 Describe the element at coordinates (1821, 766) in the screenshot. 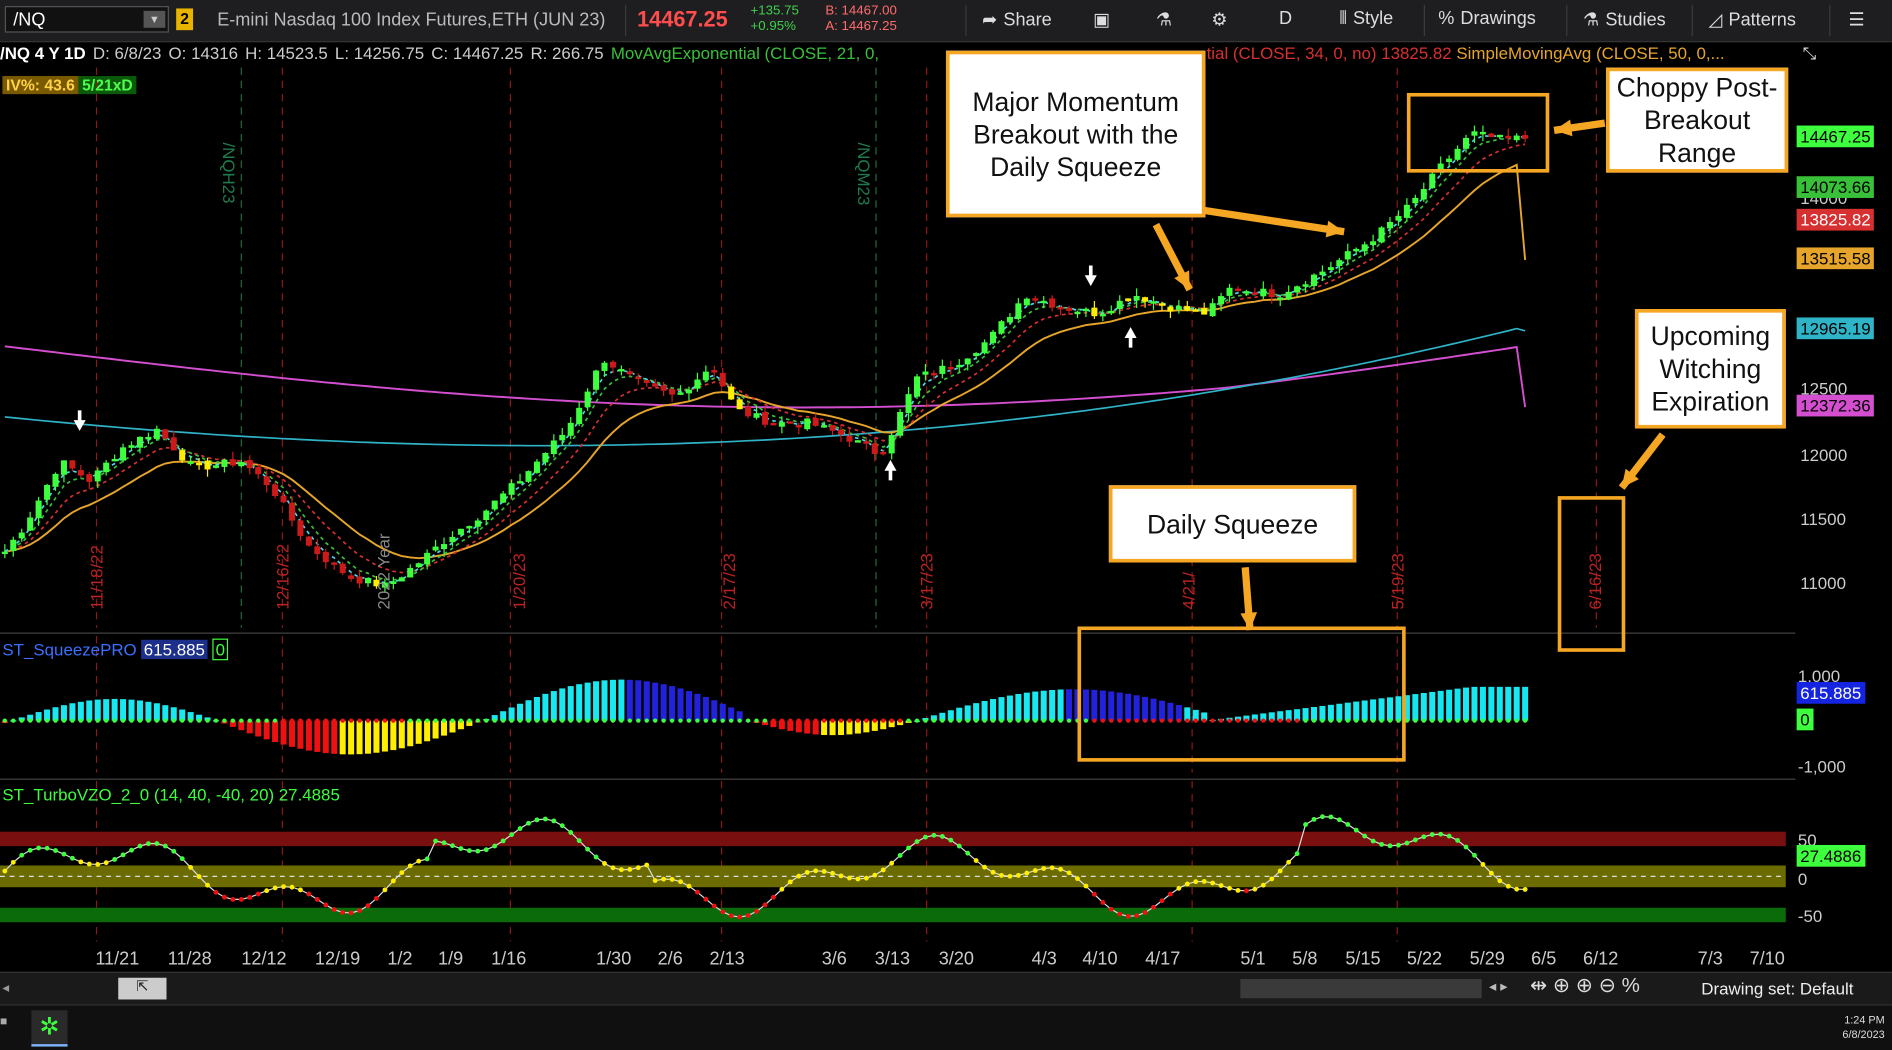

I see `squeeze-scale-bottom: -1,000` at that location.